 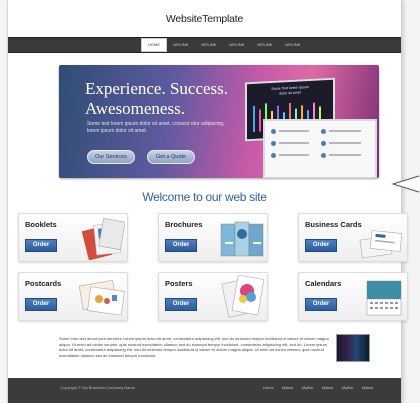 I want to click on posters-image, so click(x=243, y=296).